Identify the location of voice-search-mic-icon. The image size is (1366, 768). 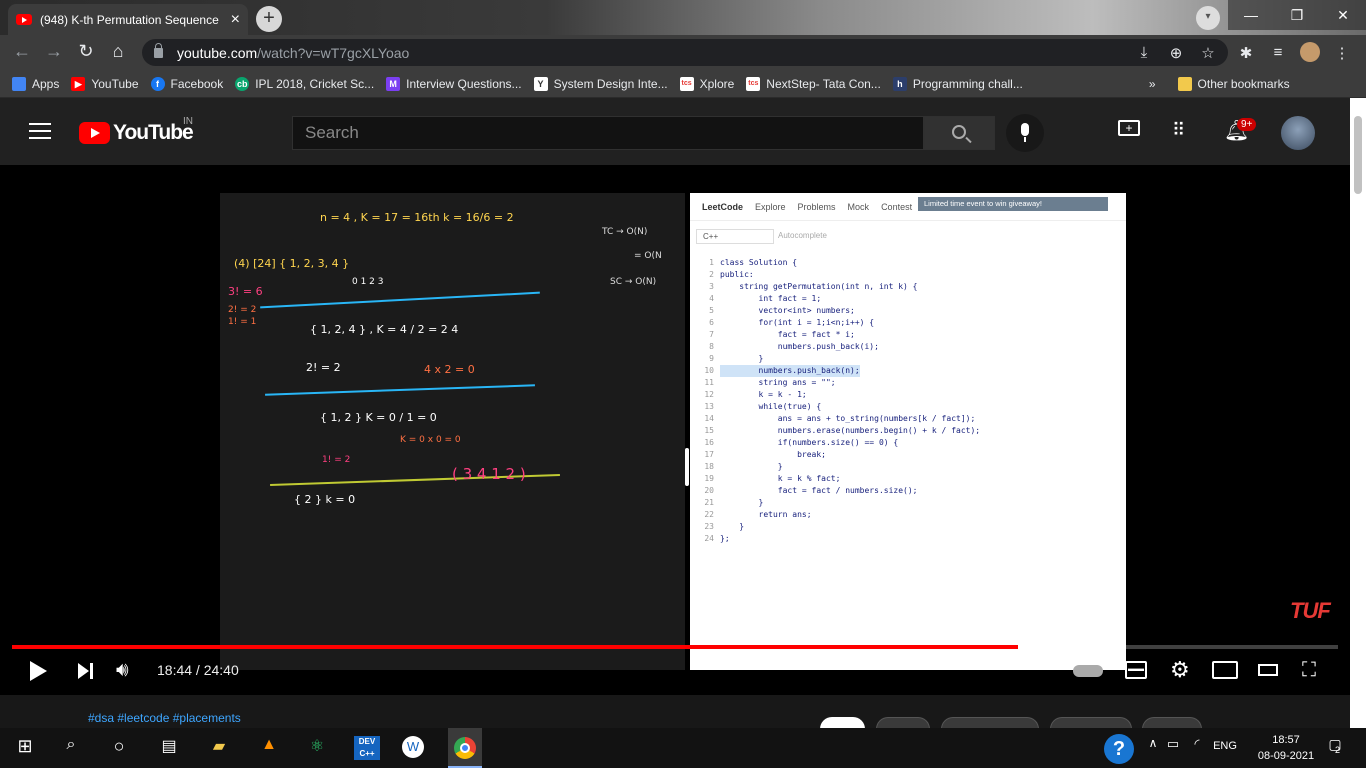
(1025, 133).